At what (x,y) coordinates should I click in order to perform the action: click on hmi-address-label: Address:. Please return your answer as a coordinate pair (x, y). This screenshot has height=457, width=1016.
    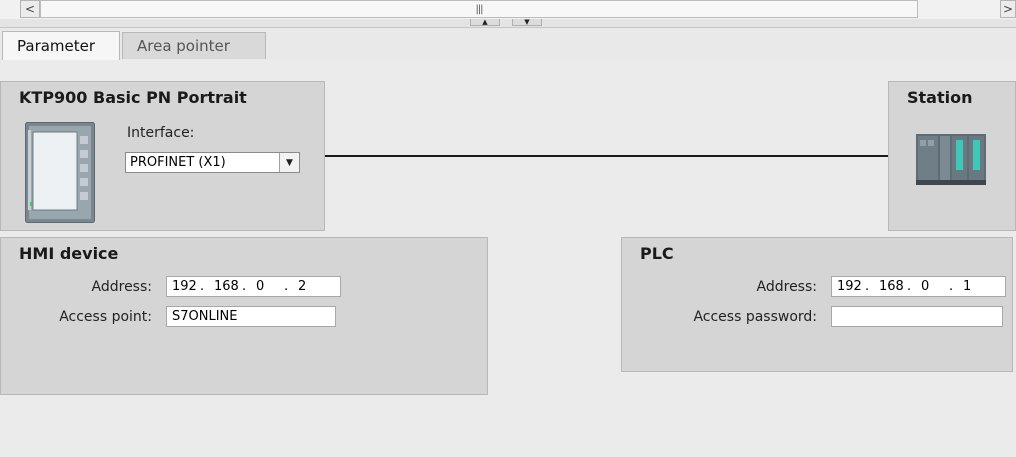
    Looking at the image, I should click on (121, 287).